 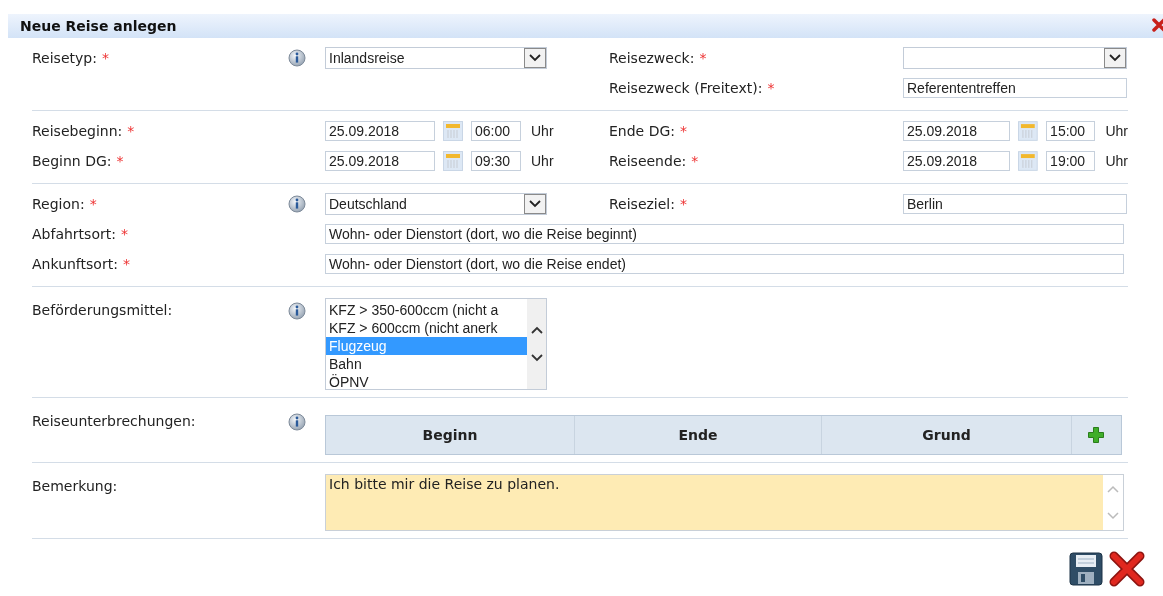 What do you see at coordinates (496, 131) in the screenshot?
I see `time-field: 06:00` at bounding box center [496, 131].